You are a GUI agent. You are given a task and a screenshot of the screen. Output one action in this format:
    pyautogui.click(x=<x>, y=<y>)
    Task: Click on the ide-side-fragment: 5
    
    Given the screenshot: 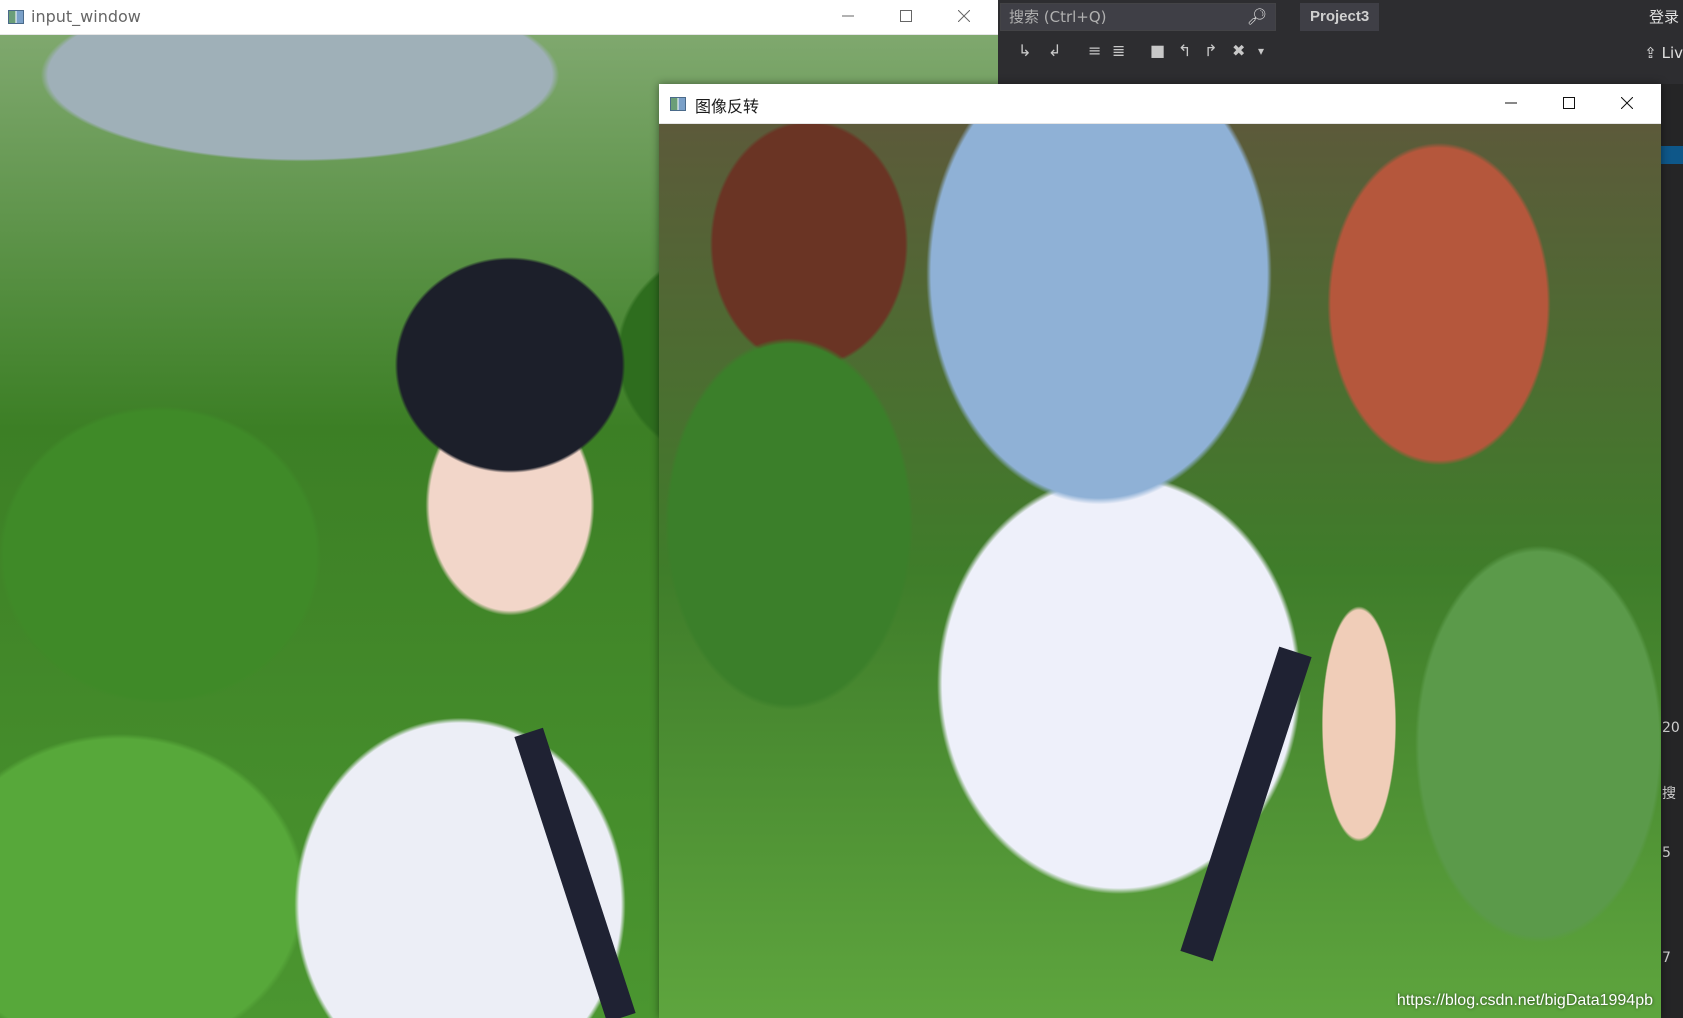 What is the action you would take?
    pyautogui.click(x=1666, y=853)
    